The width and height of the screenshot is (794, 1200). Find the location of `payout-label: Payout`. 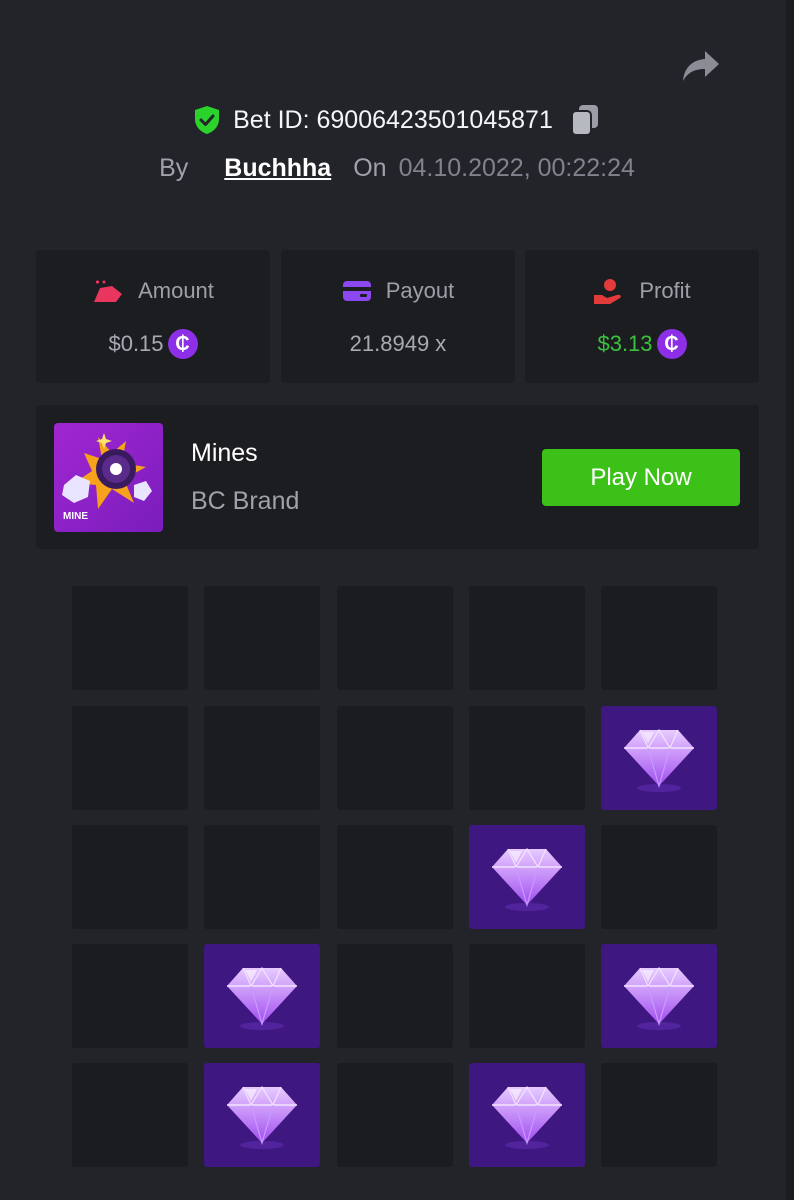

payout-label: Payout is located at coordinates (420, 290).